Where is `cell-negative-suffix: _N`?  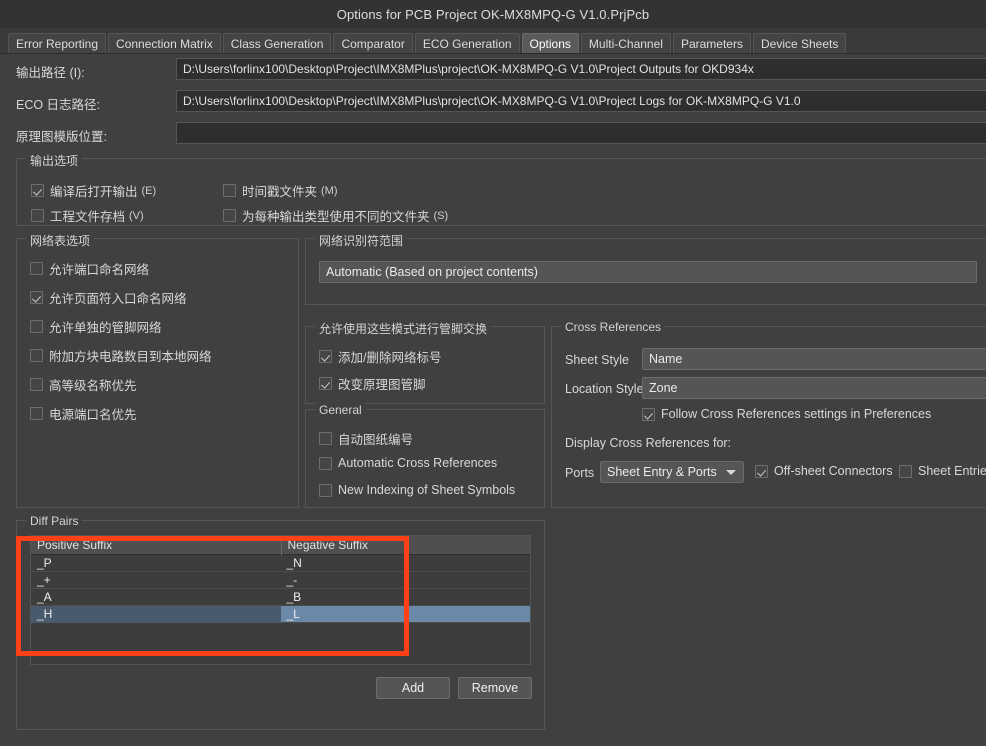
cell-negative-suffix: _N is located at coordinates (406, 563).